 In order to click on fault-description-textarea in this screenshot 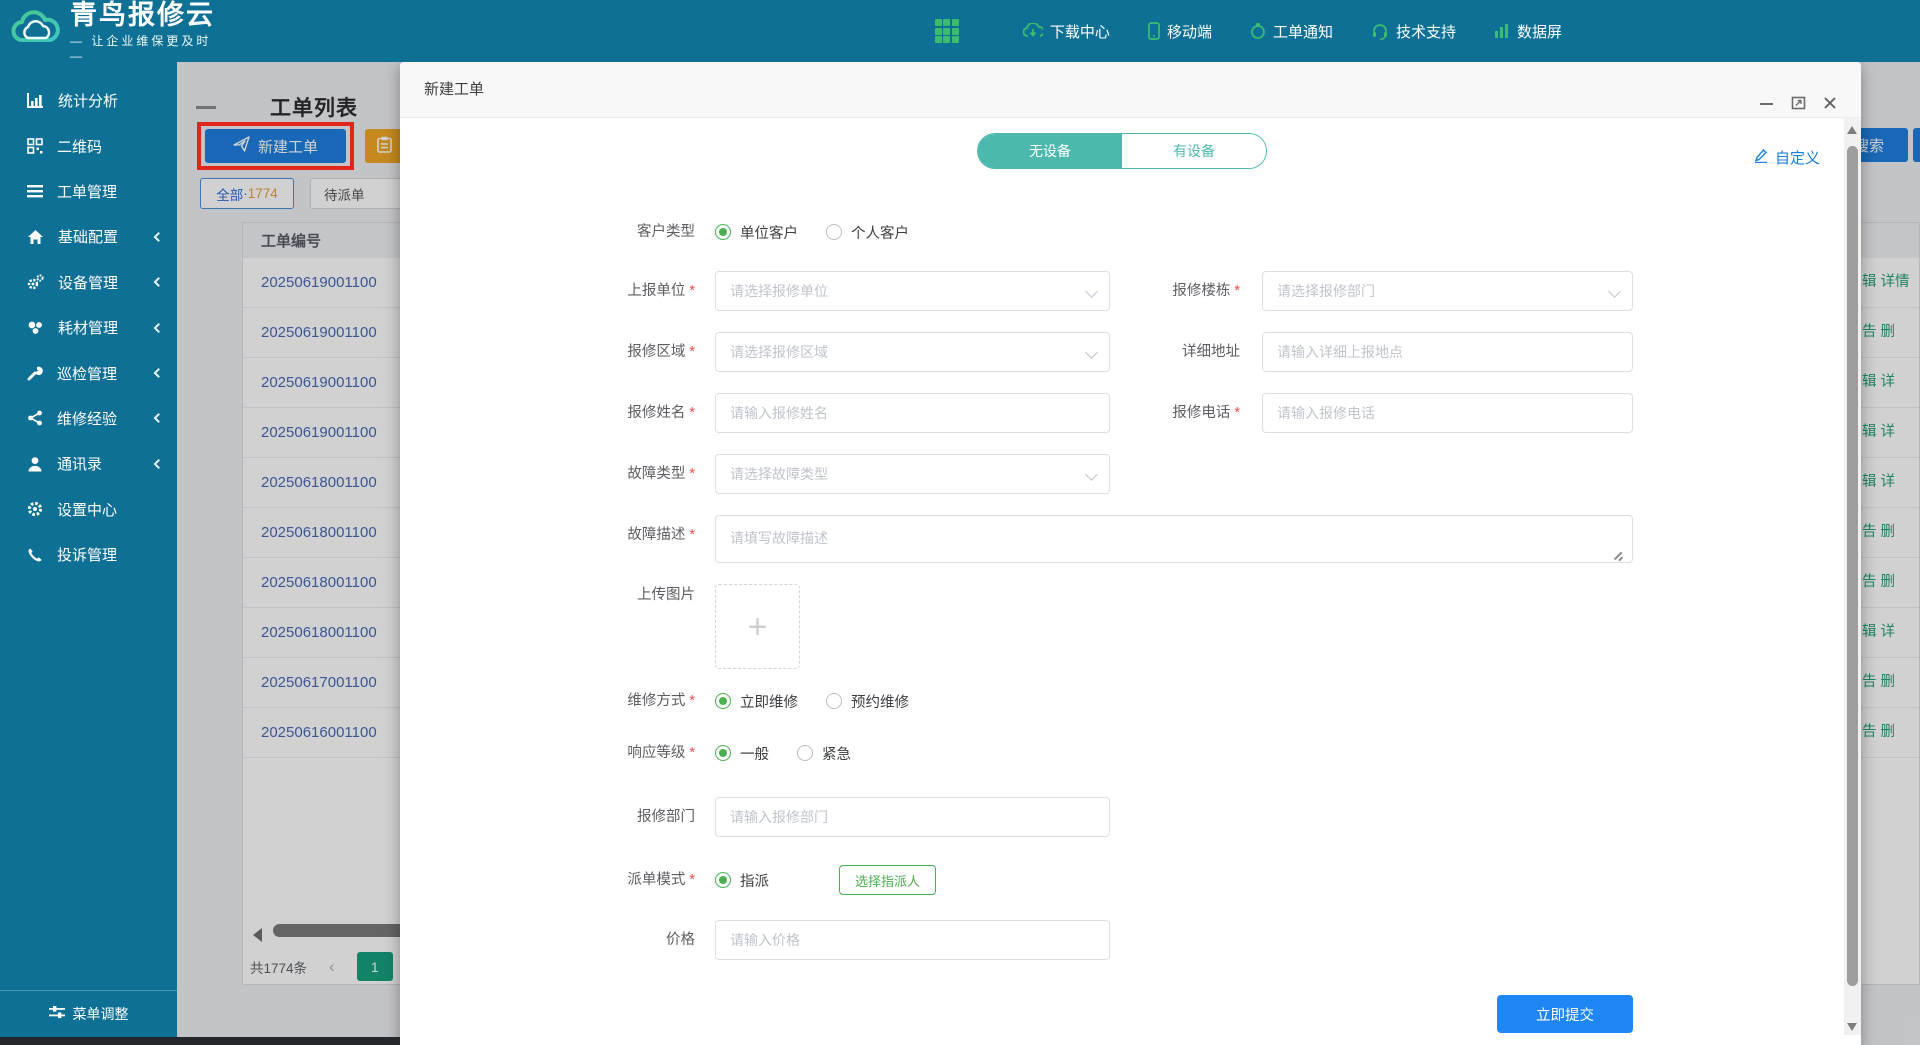, I will do `click(1174, 539)`.